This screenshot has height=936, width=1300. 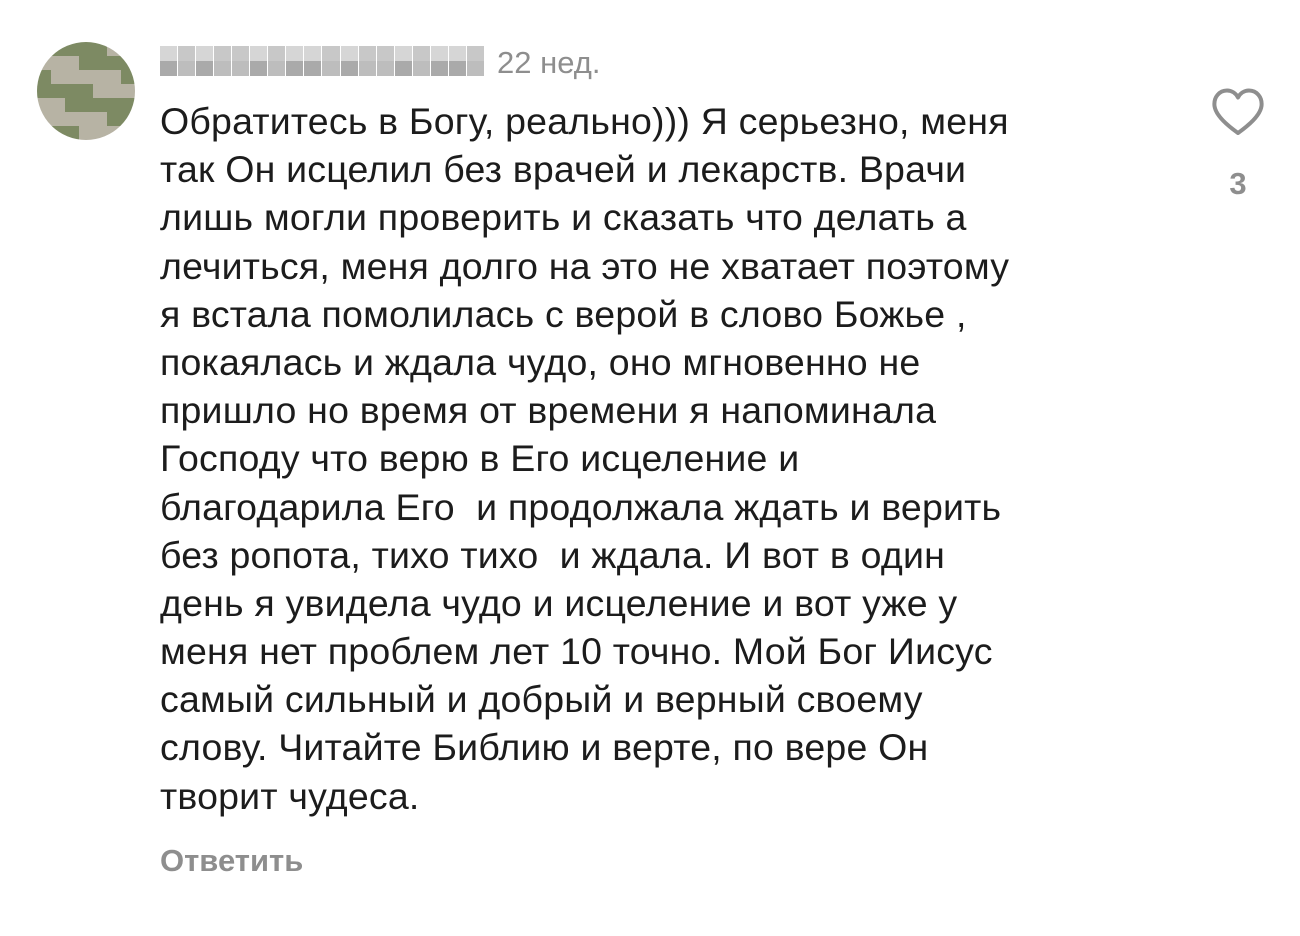 I want to click on comment-text-line: творит чудеса., so click(x=290, y=795).